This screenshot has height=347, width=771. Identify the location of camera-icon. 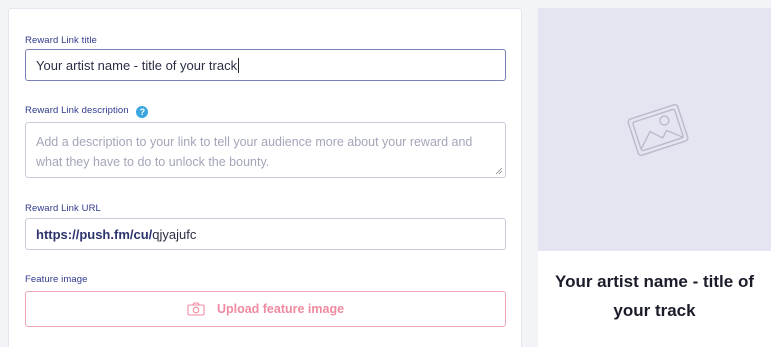
(196, 309).